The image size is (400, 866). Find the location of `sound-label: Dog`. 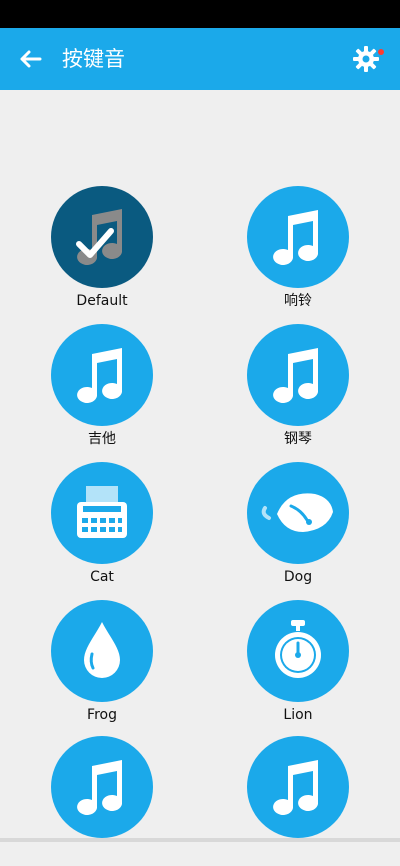

sound-label: Dog is located at coordinates (298, 577).